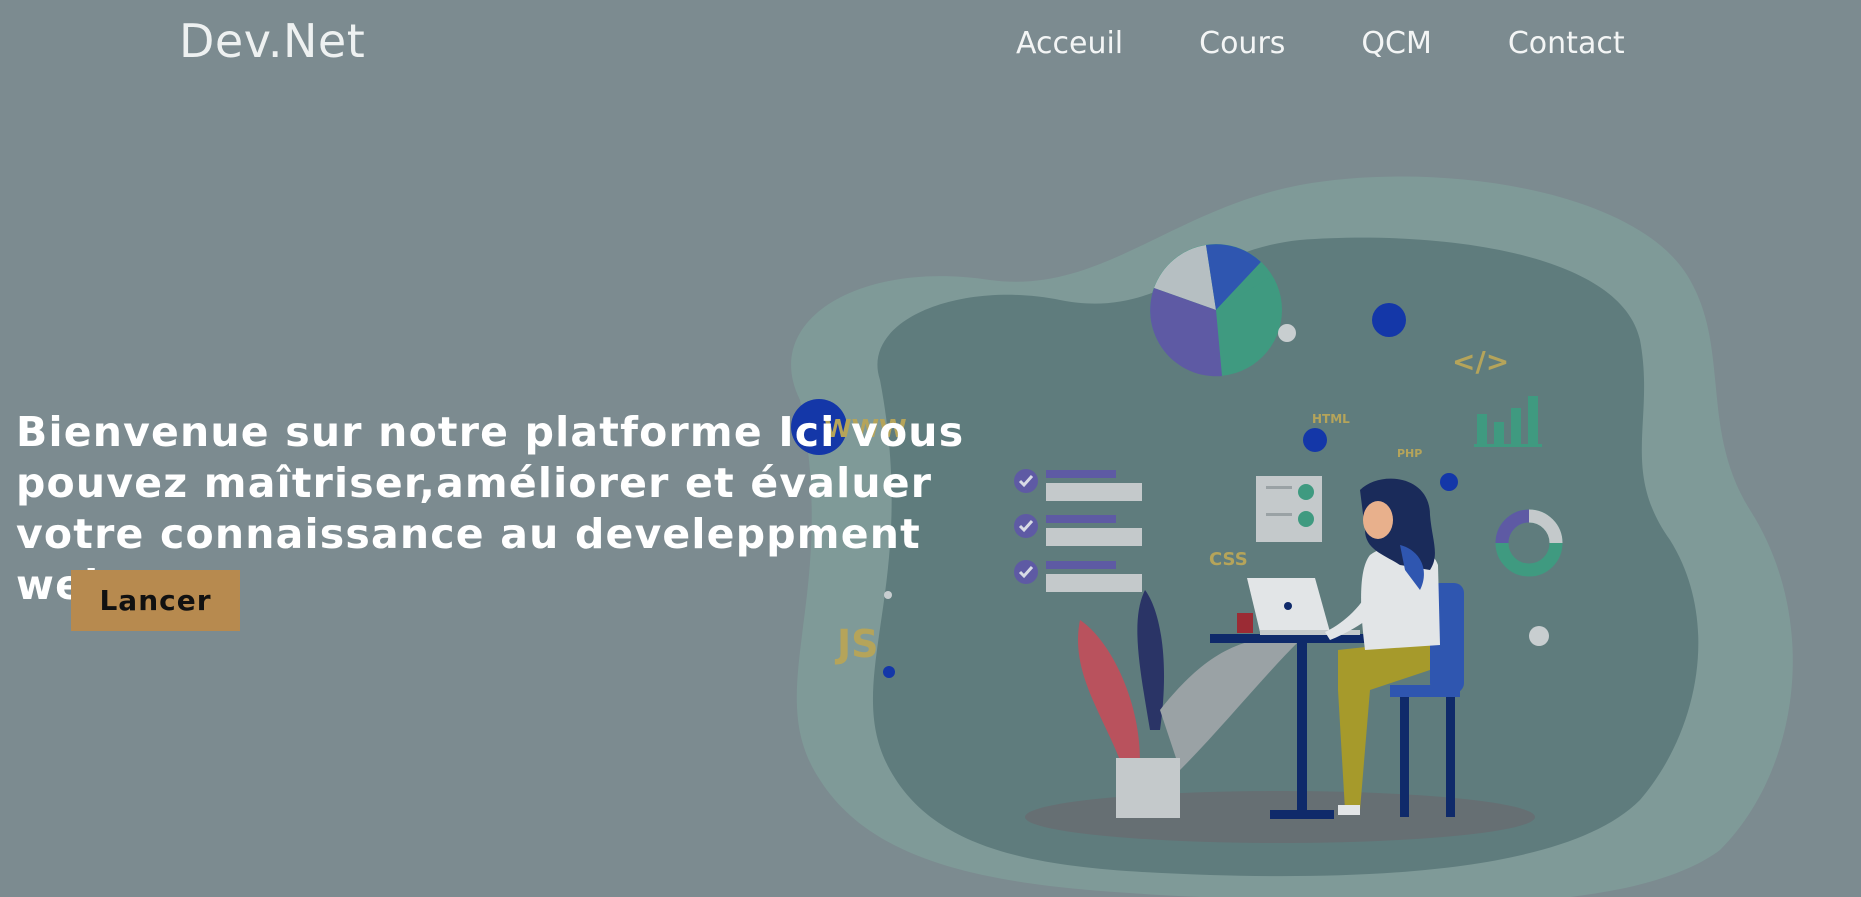 The width and height of the screenshot is (1861, 897). I want to click on nav-links: Acceuil Cours QCM Contact, so click(1320, 43).